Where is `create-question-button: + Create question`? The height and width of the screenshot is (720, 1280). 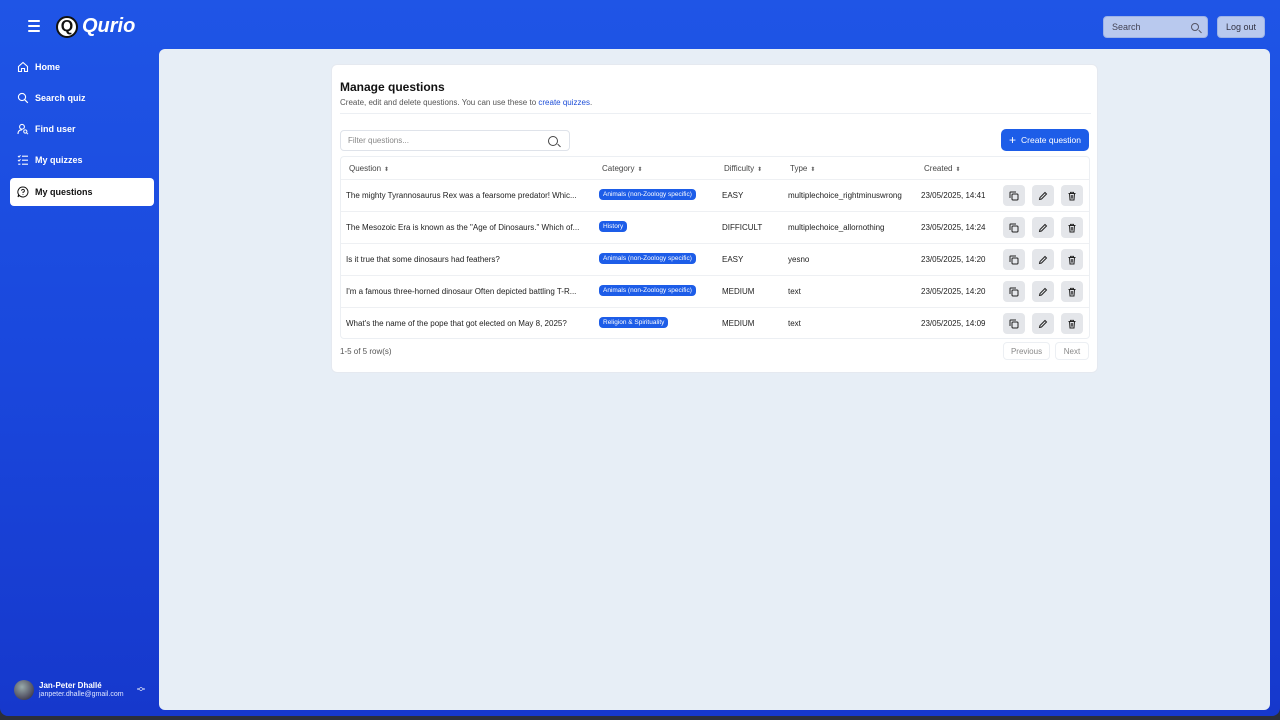
create-question-button: + Create question is located at coordinates (1045, 140).